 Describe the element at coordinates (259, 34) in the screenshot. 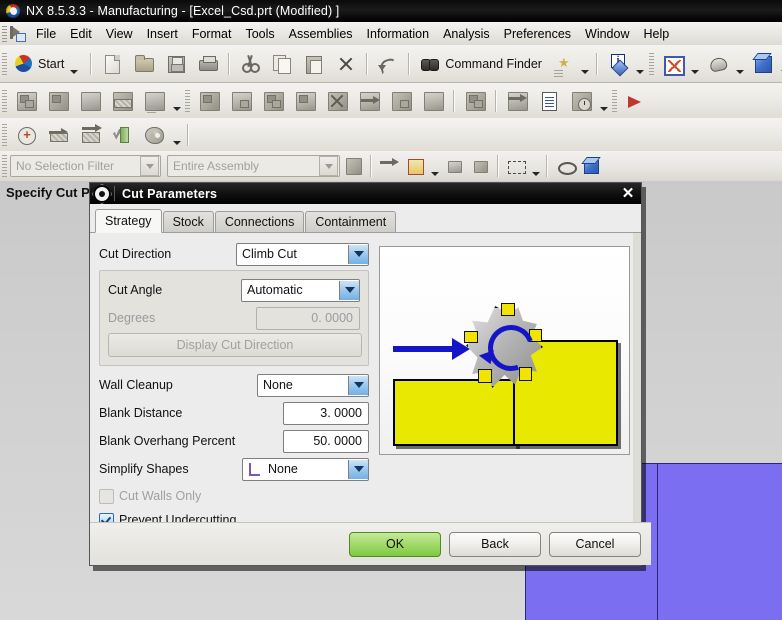

I see `menu-item-tools: Tools` at that location.